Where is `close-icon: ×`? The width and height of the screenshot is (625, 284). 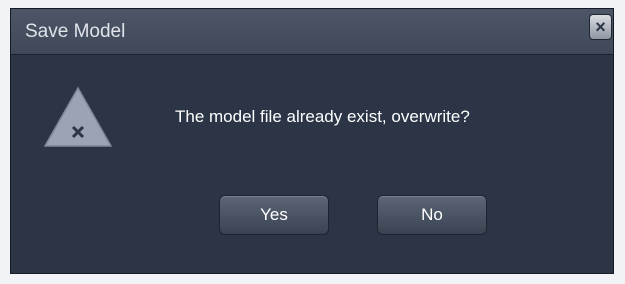 close-icon: × is located at coordinates (600, 27).